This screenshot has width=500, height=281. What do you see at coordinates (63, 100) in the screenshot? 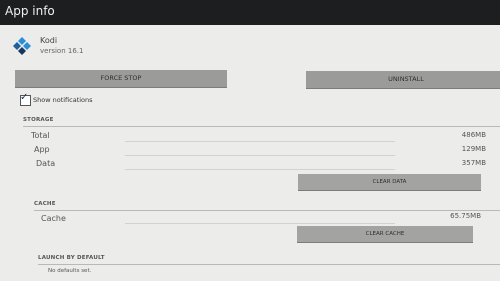
I see `show-notifications-label: Show notifications` at bounding box center [63, 100].